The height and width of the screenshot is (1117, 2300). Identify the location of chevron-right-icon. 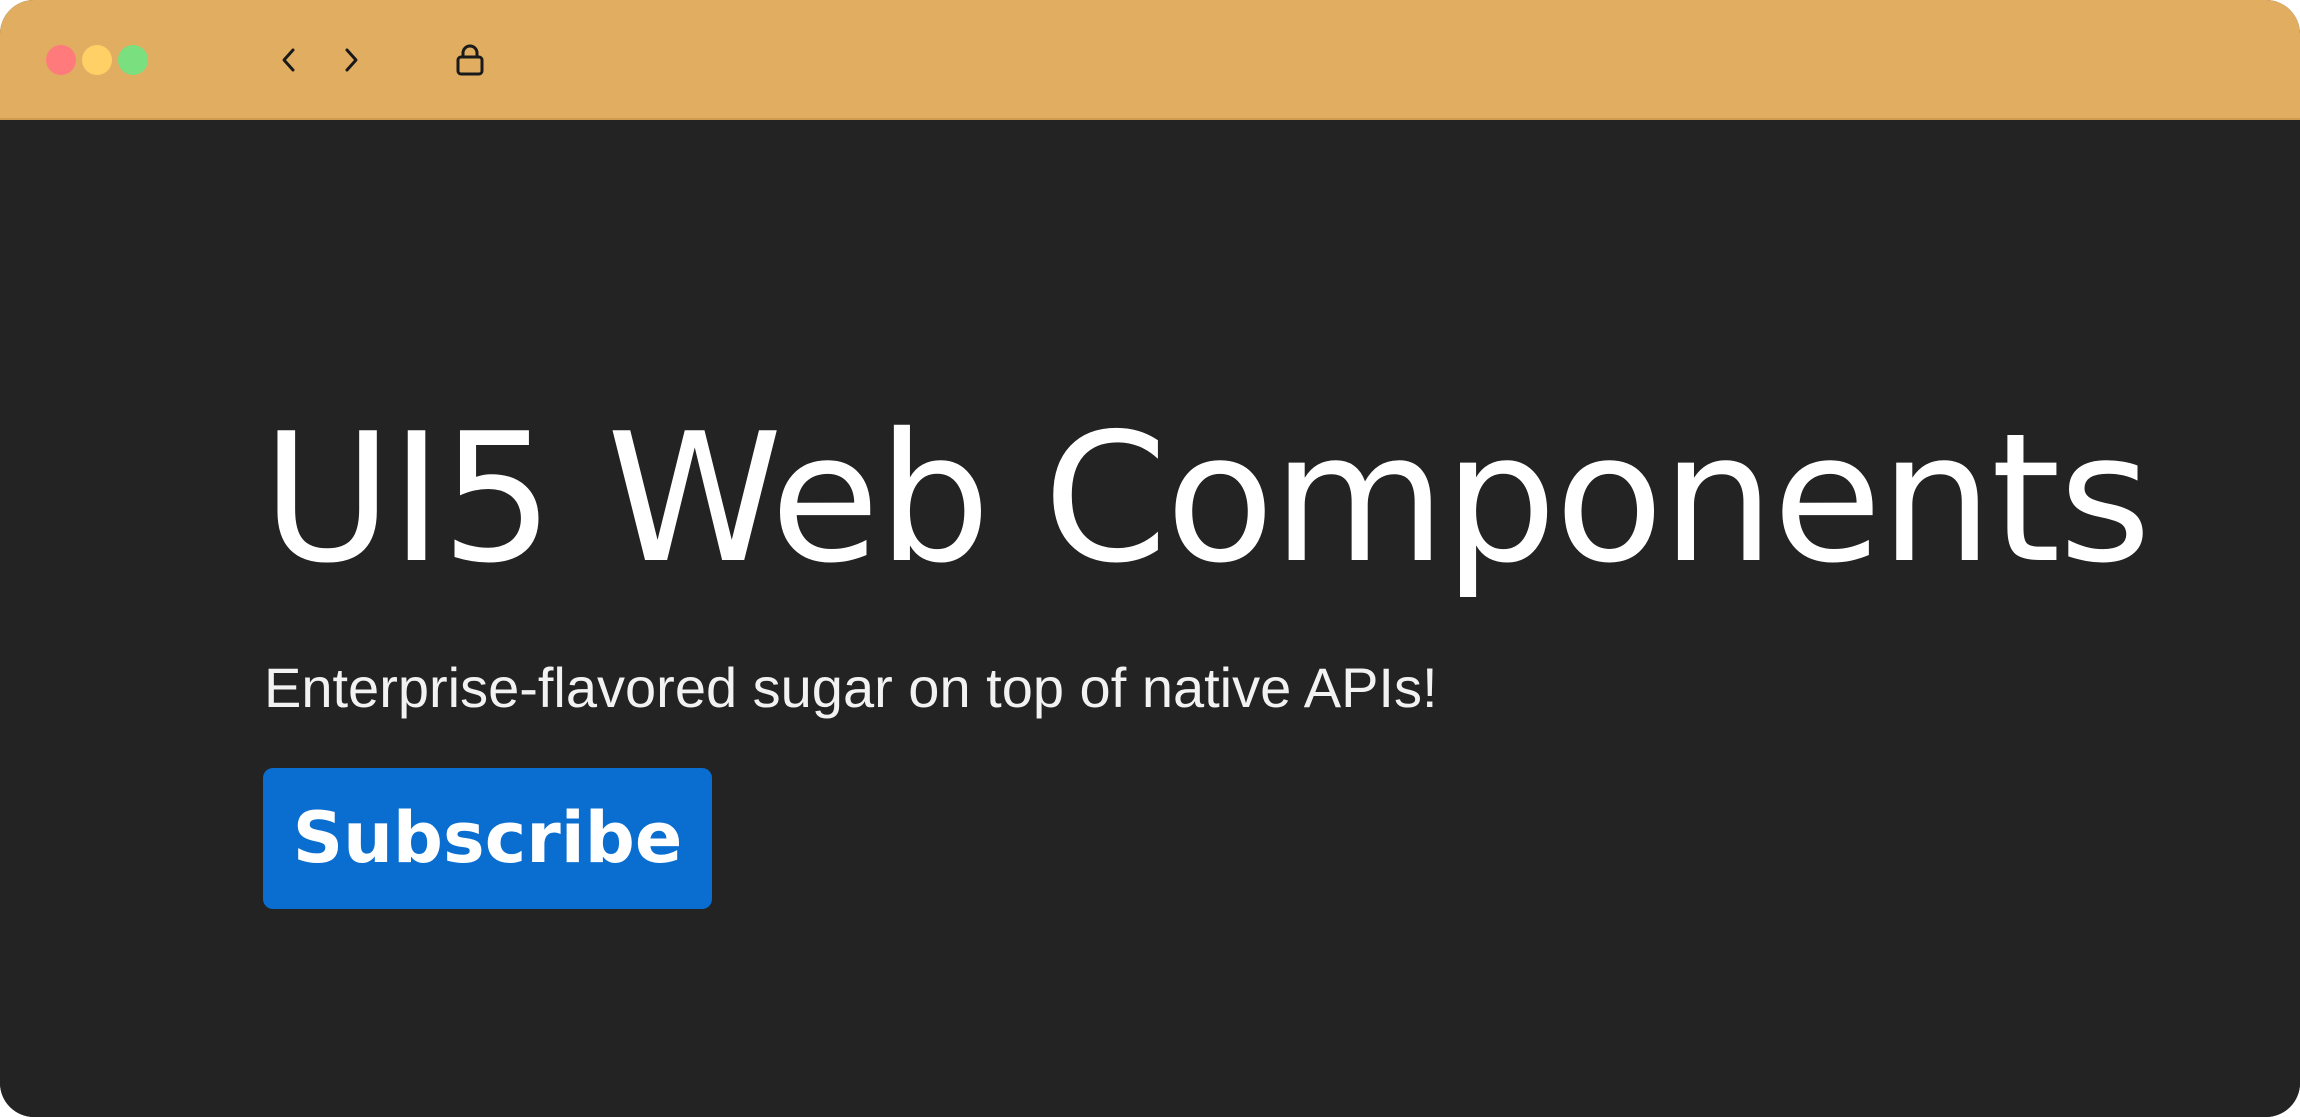
(351, 60).